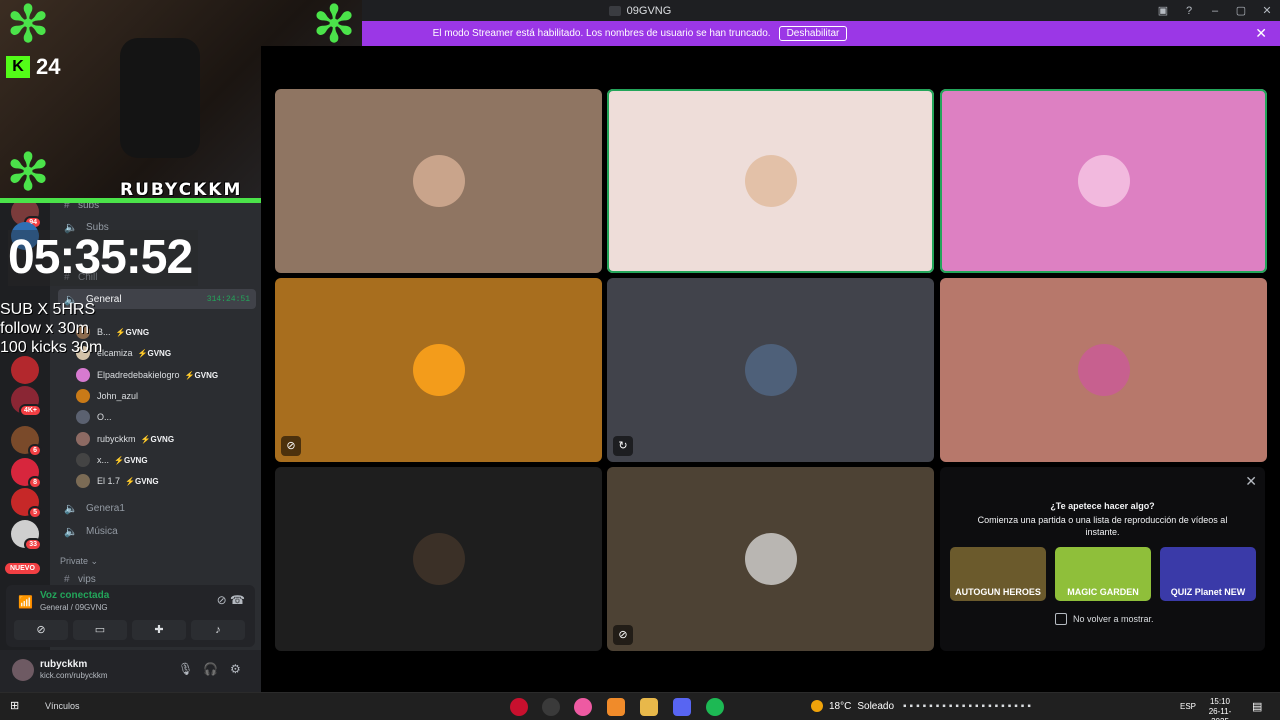 The width and height of the screenshot is (1280, 720). I want to click on microphone-icon: 🎙, so click(185, 669).